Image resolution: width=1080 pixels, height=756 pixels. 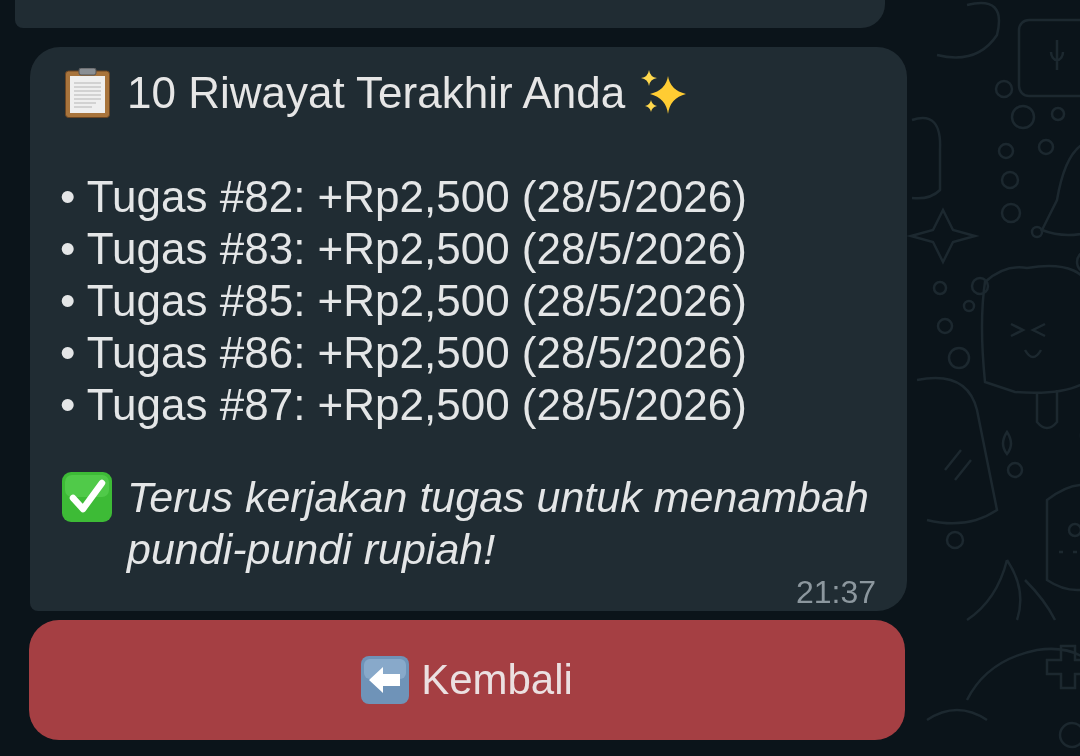 What do you see at coordinates (404, 197) in the screenshot?
I see `history-entry: • Tugas #82: +Rp2,500 (28/5/2026)` at bounding box center [404, 197].